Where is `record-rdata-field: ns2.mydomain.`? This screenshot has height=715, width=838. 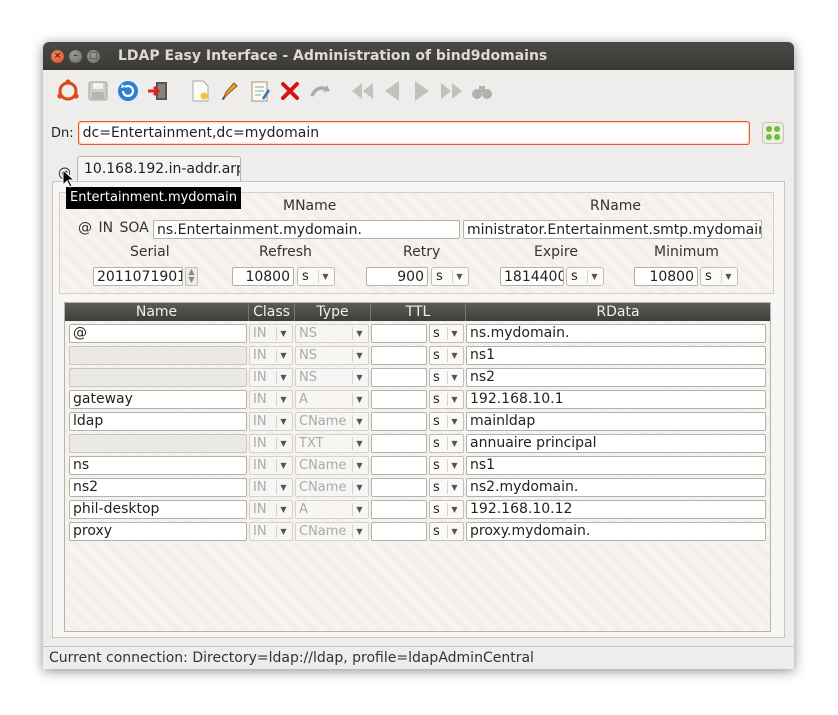 record-rdata-field: ns2.mydomain. is located at coordinates (616, 487).